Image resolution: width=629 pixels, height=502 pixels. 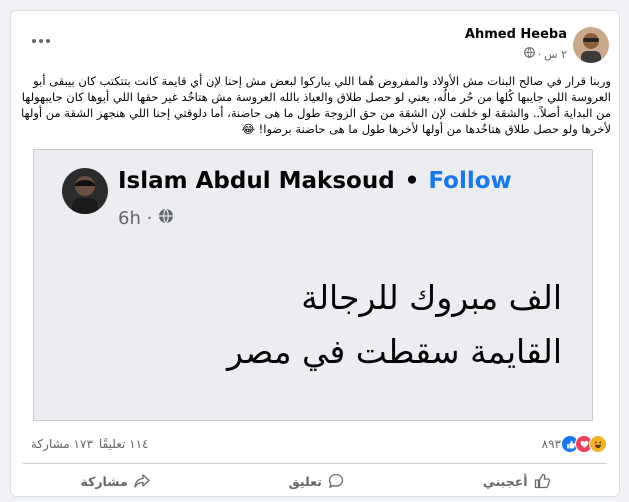 I want to click on post-actions: أعجبني تعليق مشاركة, so click(x=315, y=481).